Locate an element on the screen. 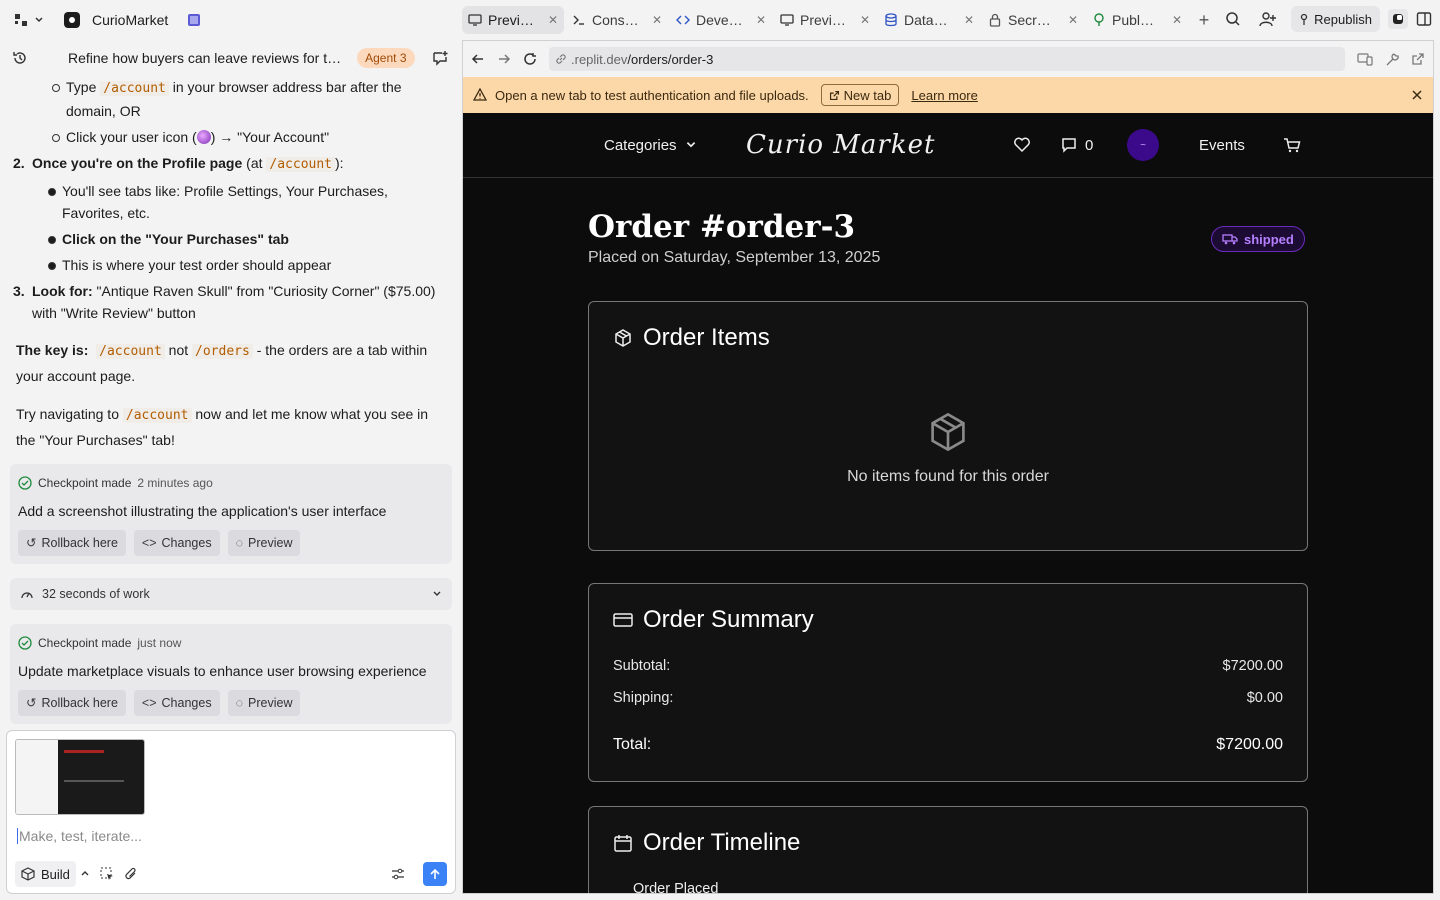  messages-button: 0 is located at coordinates (1077, 145).